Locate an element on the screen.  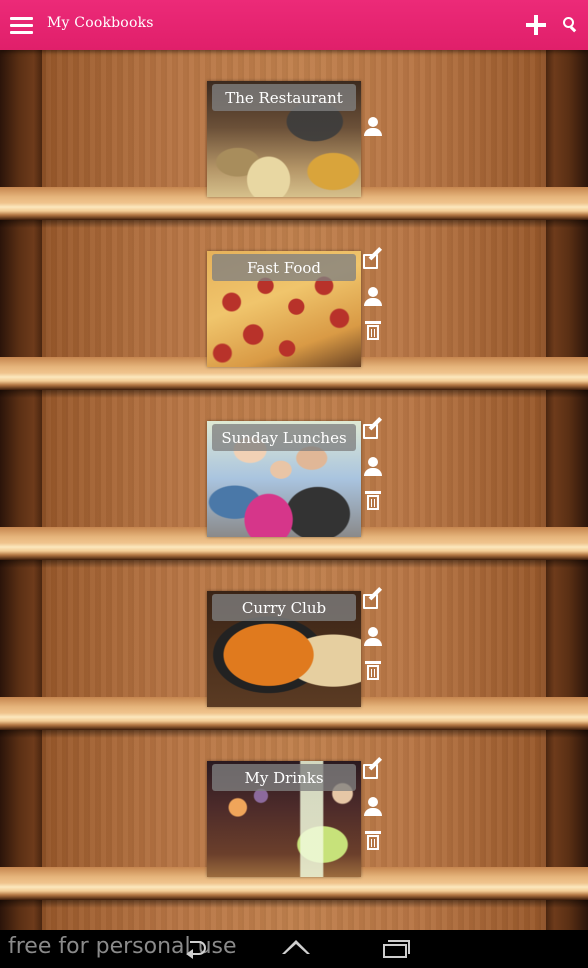
cookbook-card-fast-food: Fast Food is located at coordinates (284, 309).